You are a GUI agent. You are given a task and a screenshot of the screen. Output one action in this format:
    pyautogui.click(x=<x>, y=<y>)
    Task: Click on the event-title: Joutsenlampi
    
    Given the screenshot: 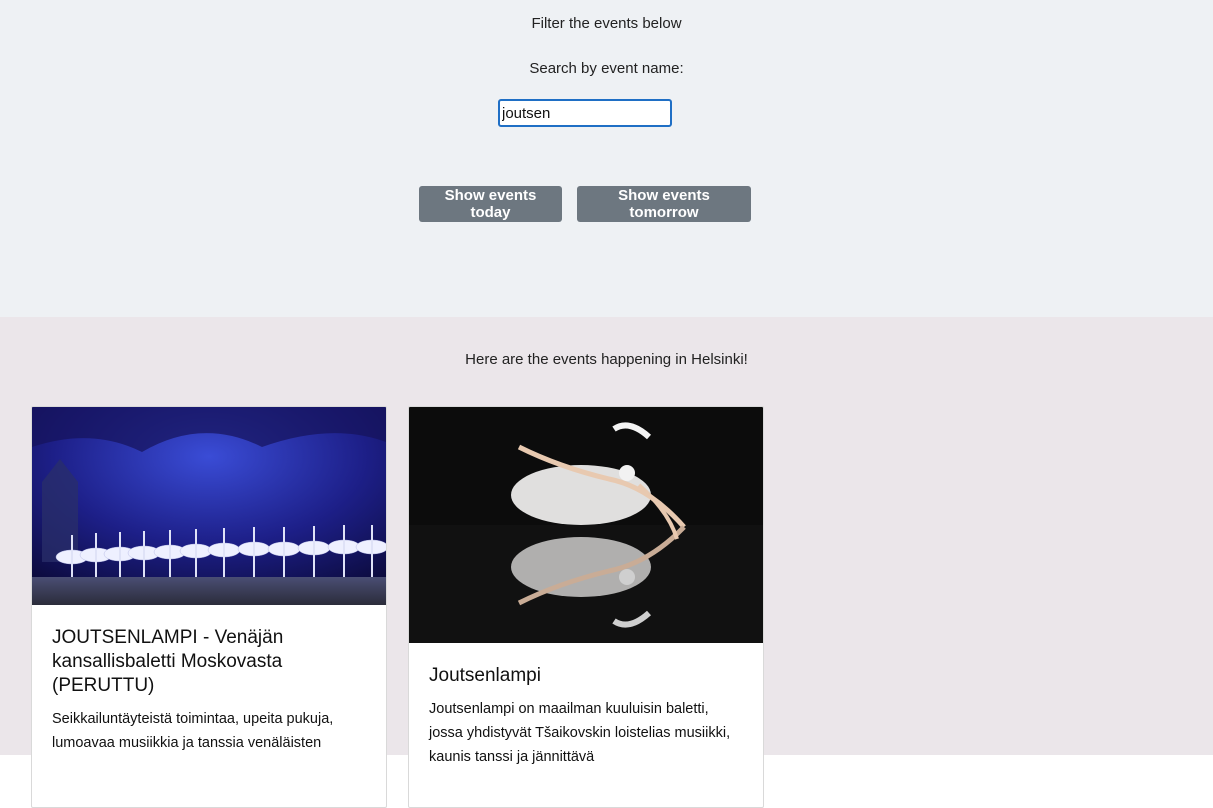 What is the action you would take?
    pyautogui.click(x=586, y=676)
    